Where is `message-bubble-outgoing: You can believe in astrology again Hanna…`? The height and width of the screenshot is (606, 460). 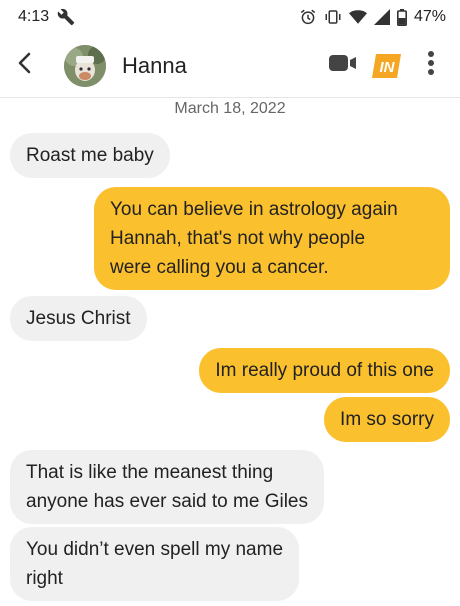 message-bubble-outgoing: You can believe in astrology again Hanna… is located at coordinates (272, 238).